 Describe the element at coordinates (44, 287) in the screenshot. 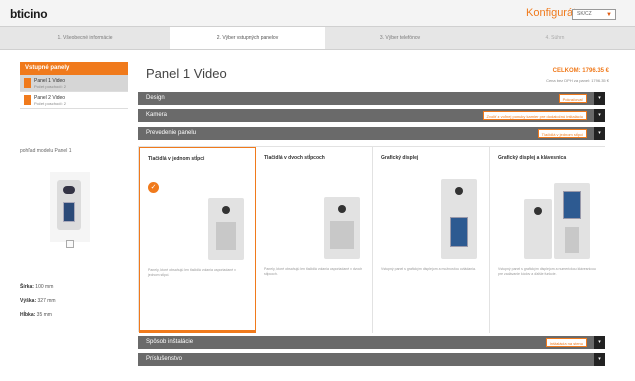

I see `width-value: 100 mm` at that location.